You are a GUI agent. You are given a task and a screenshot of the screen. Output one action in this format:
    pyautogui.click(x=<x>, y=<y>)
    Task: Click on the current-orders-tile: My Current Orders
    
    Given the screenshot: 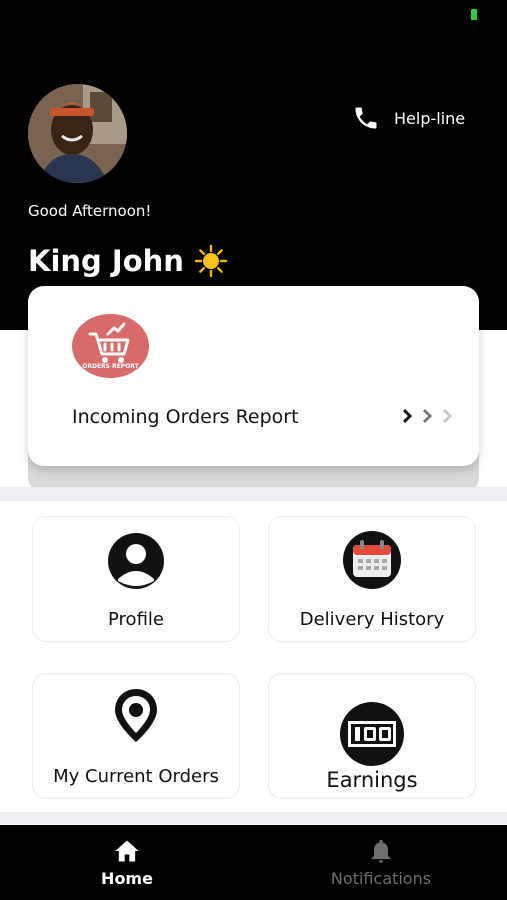 What is the action you would take?
    pyautogui.click(x=136, y=736)
    